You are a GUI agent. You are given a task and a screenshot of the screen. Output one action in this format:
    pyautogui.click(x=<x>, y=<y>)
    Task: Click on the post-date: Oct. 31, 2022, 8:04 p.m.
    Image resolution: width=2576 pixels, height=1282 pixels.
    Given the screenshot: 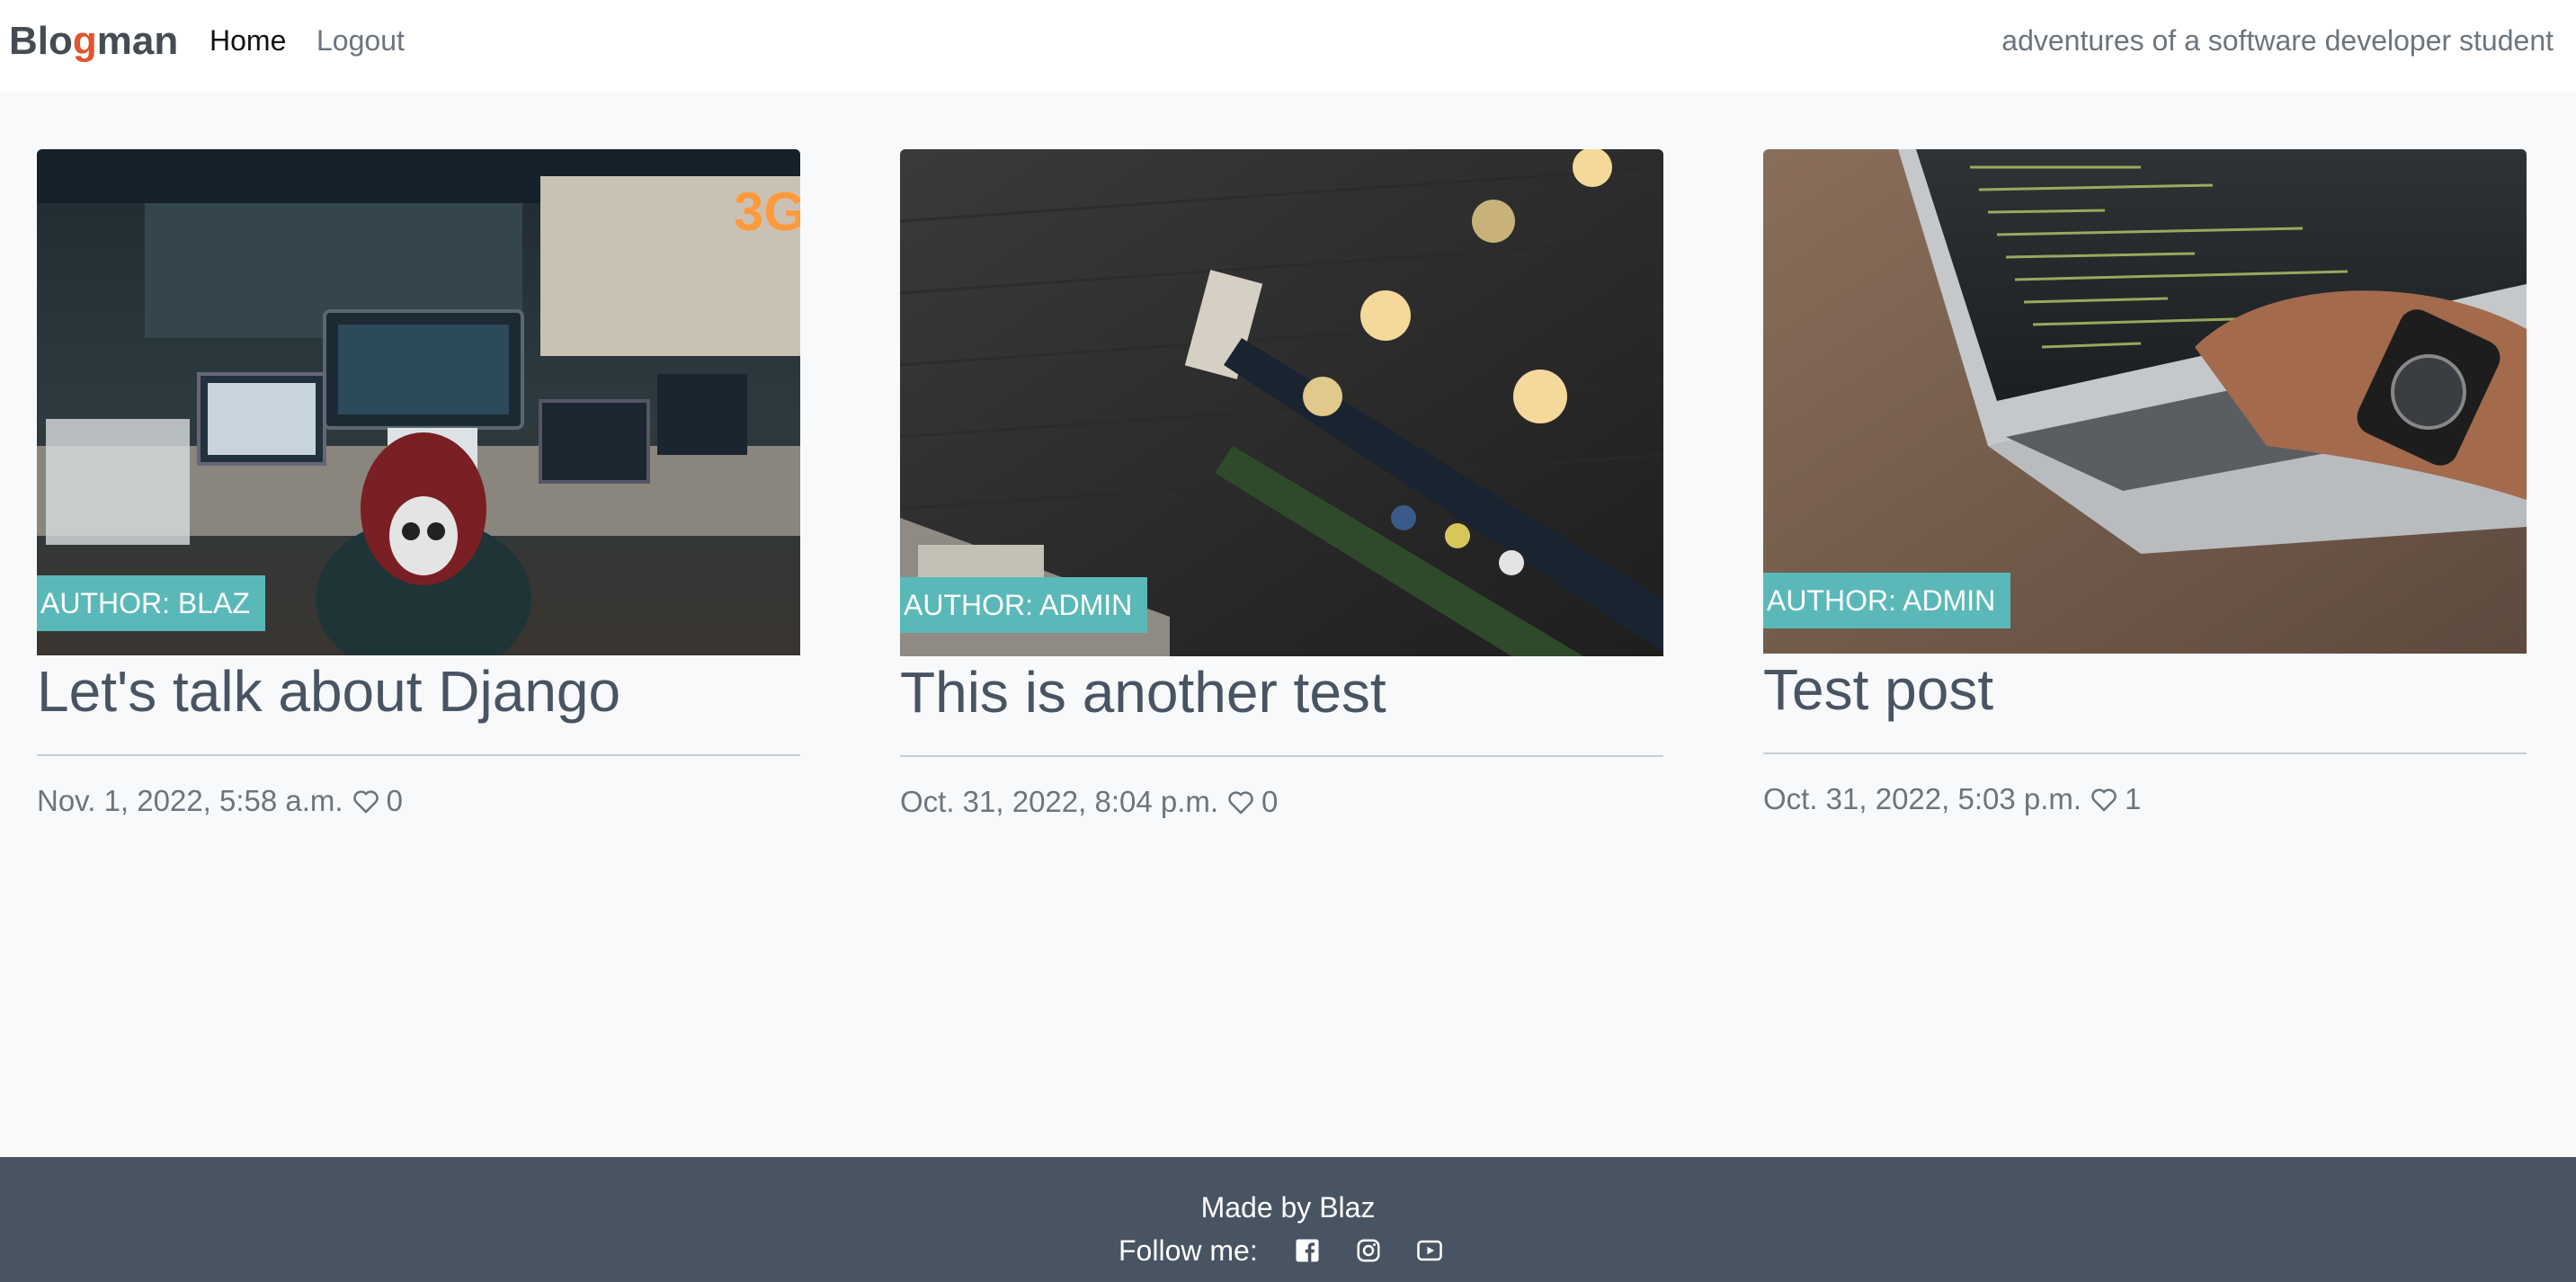 What is the action you would take?
    pyautogui.click(x=1059, y=801)
    